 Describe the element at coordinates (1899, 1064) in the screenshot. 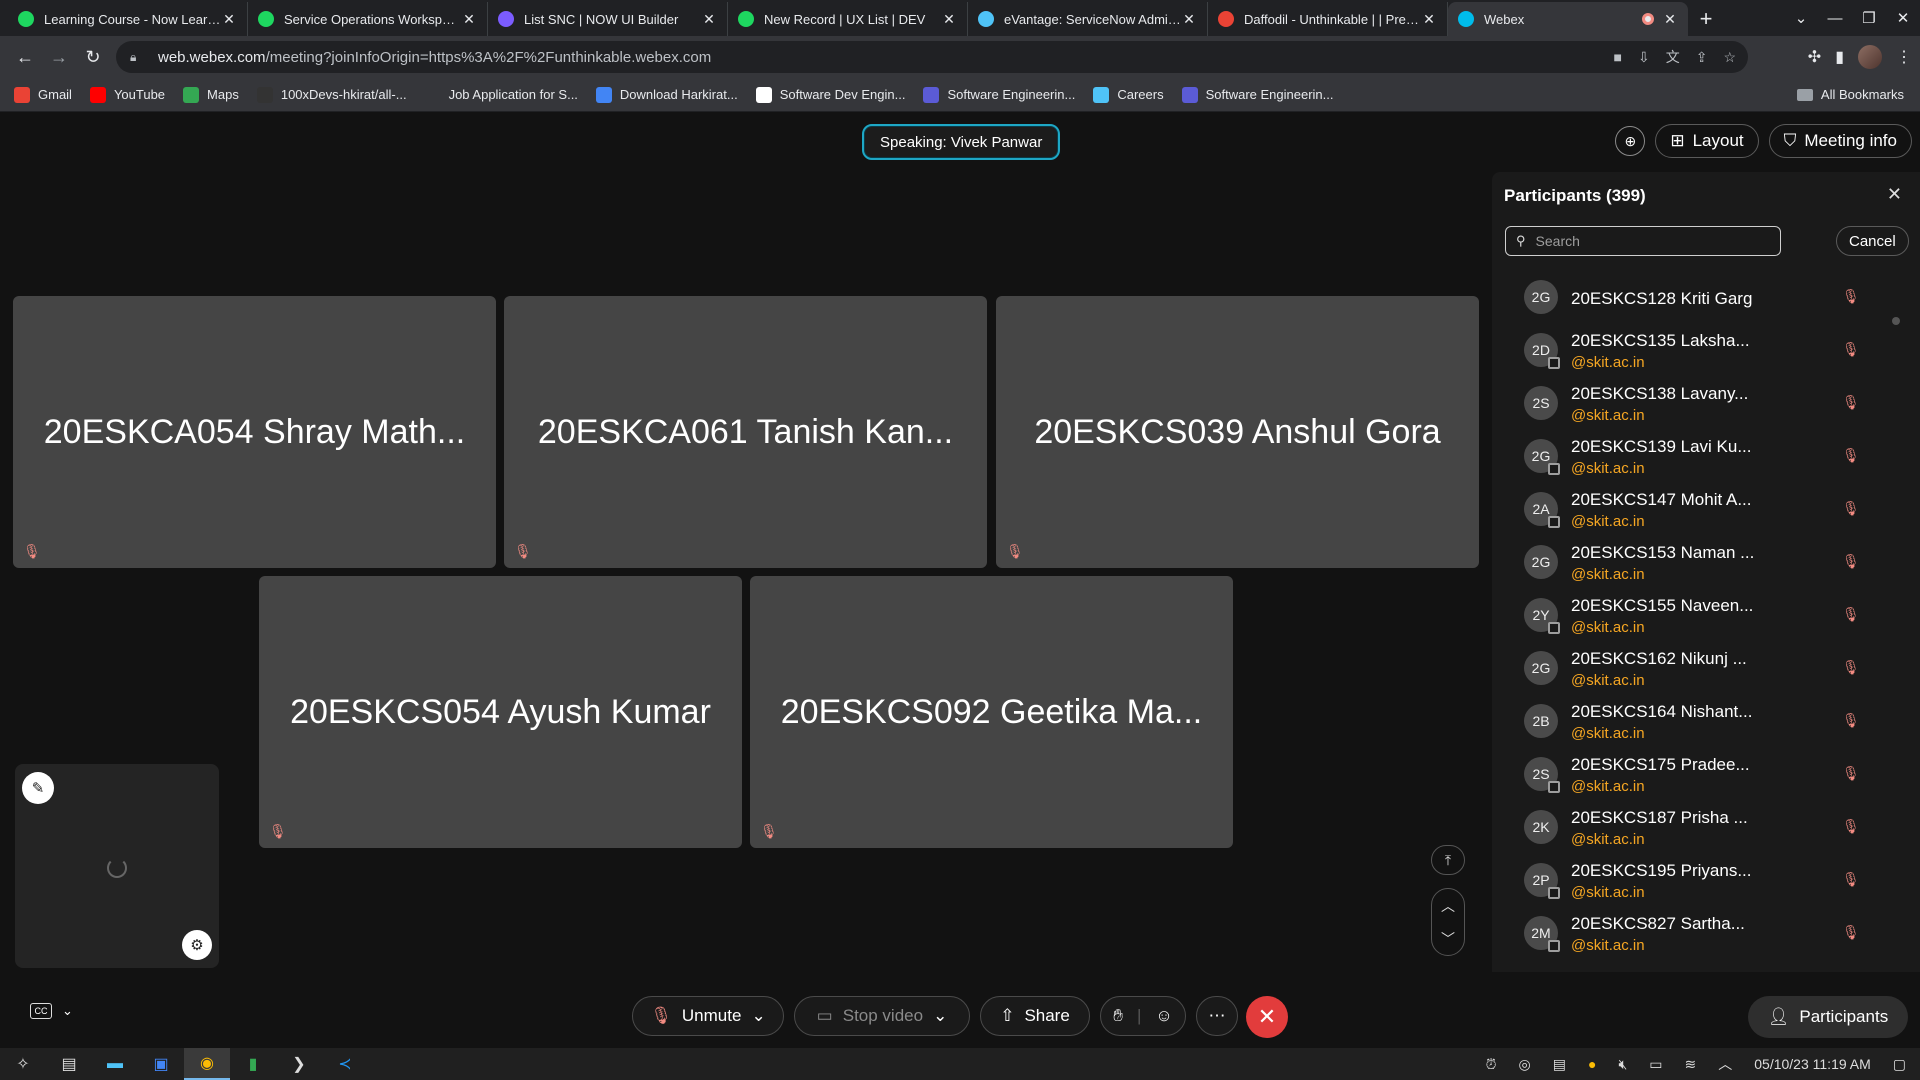

I see `notifications-icon: ▢` at that location.